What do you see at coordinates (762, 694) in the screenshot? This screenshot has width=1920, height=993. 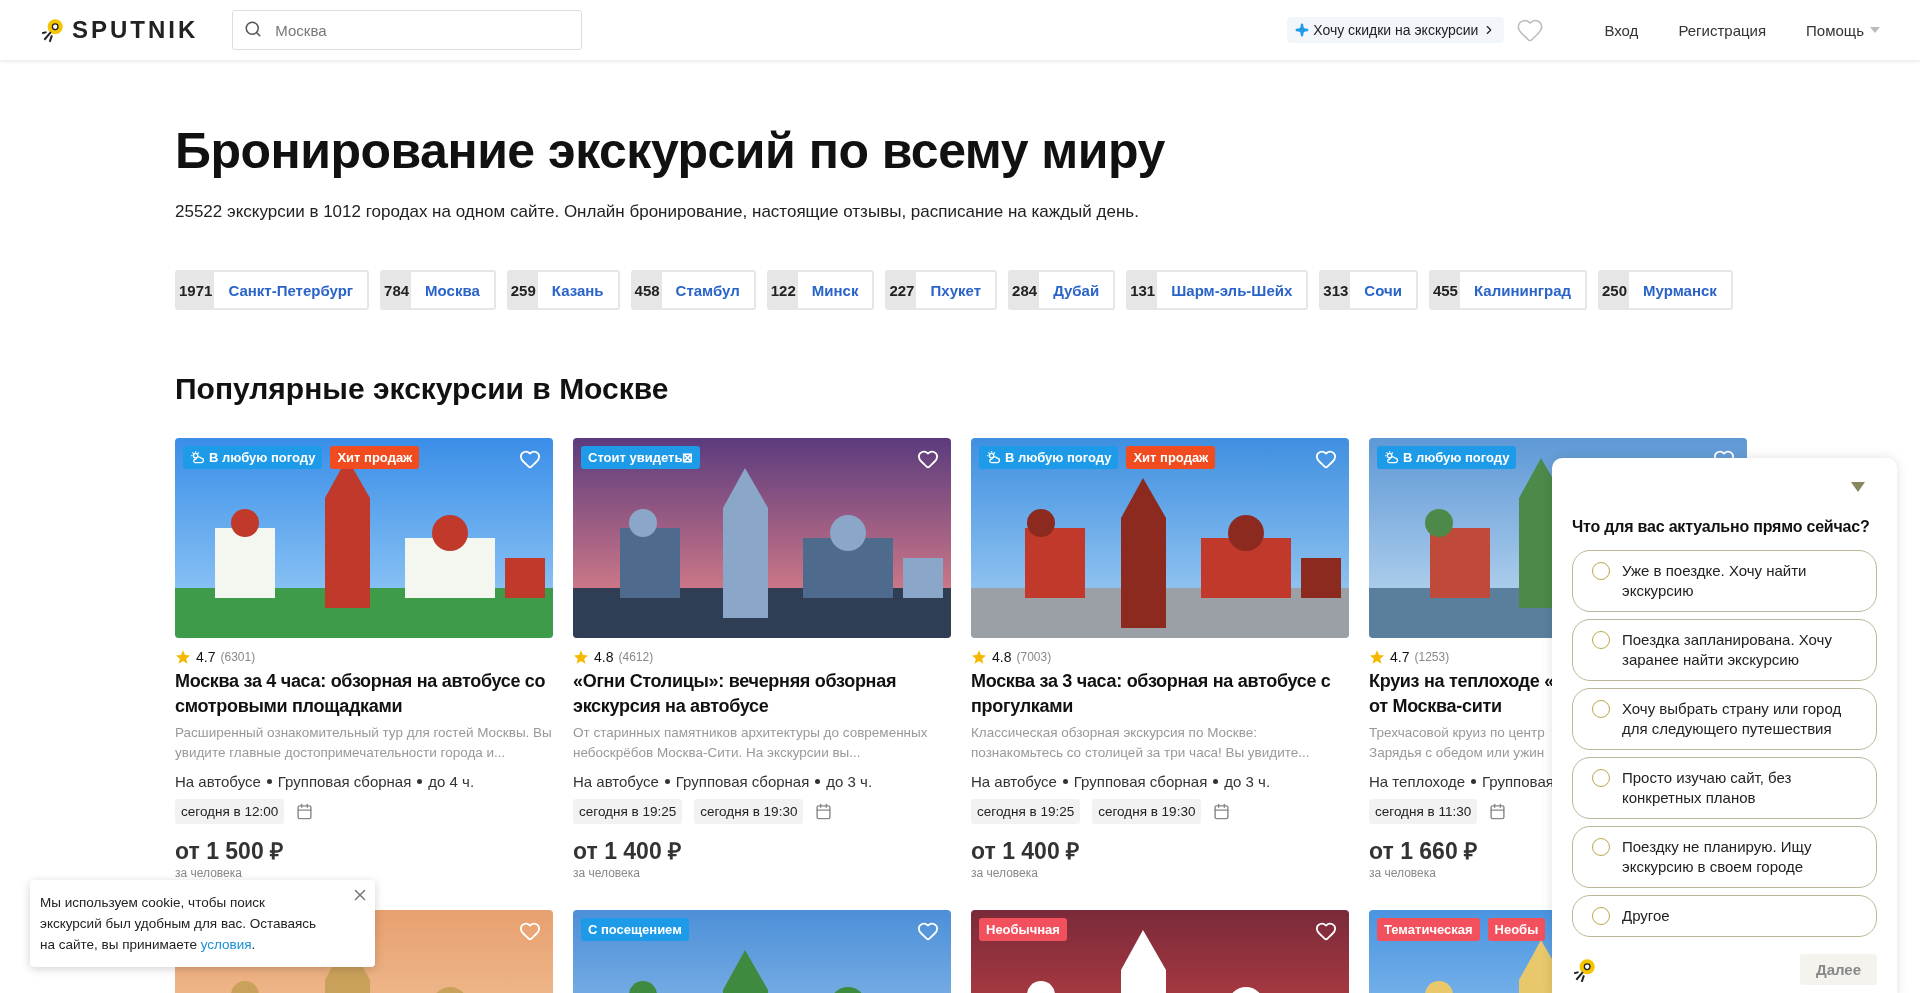 I see `tour-title: «Огни Столицы»: вечерняя обзорная экскурсия на автобусе` at bounding box center [762, 694].